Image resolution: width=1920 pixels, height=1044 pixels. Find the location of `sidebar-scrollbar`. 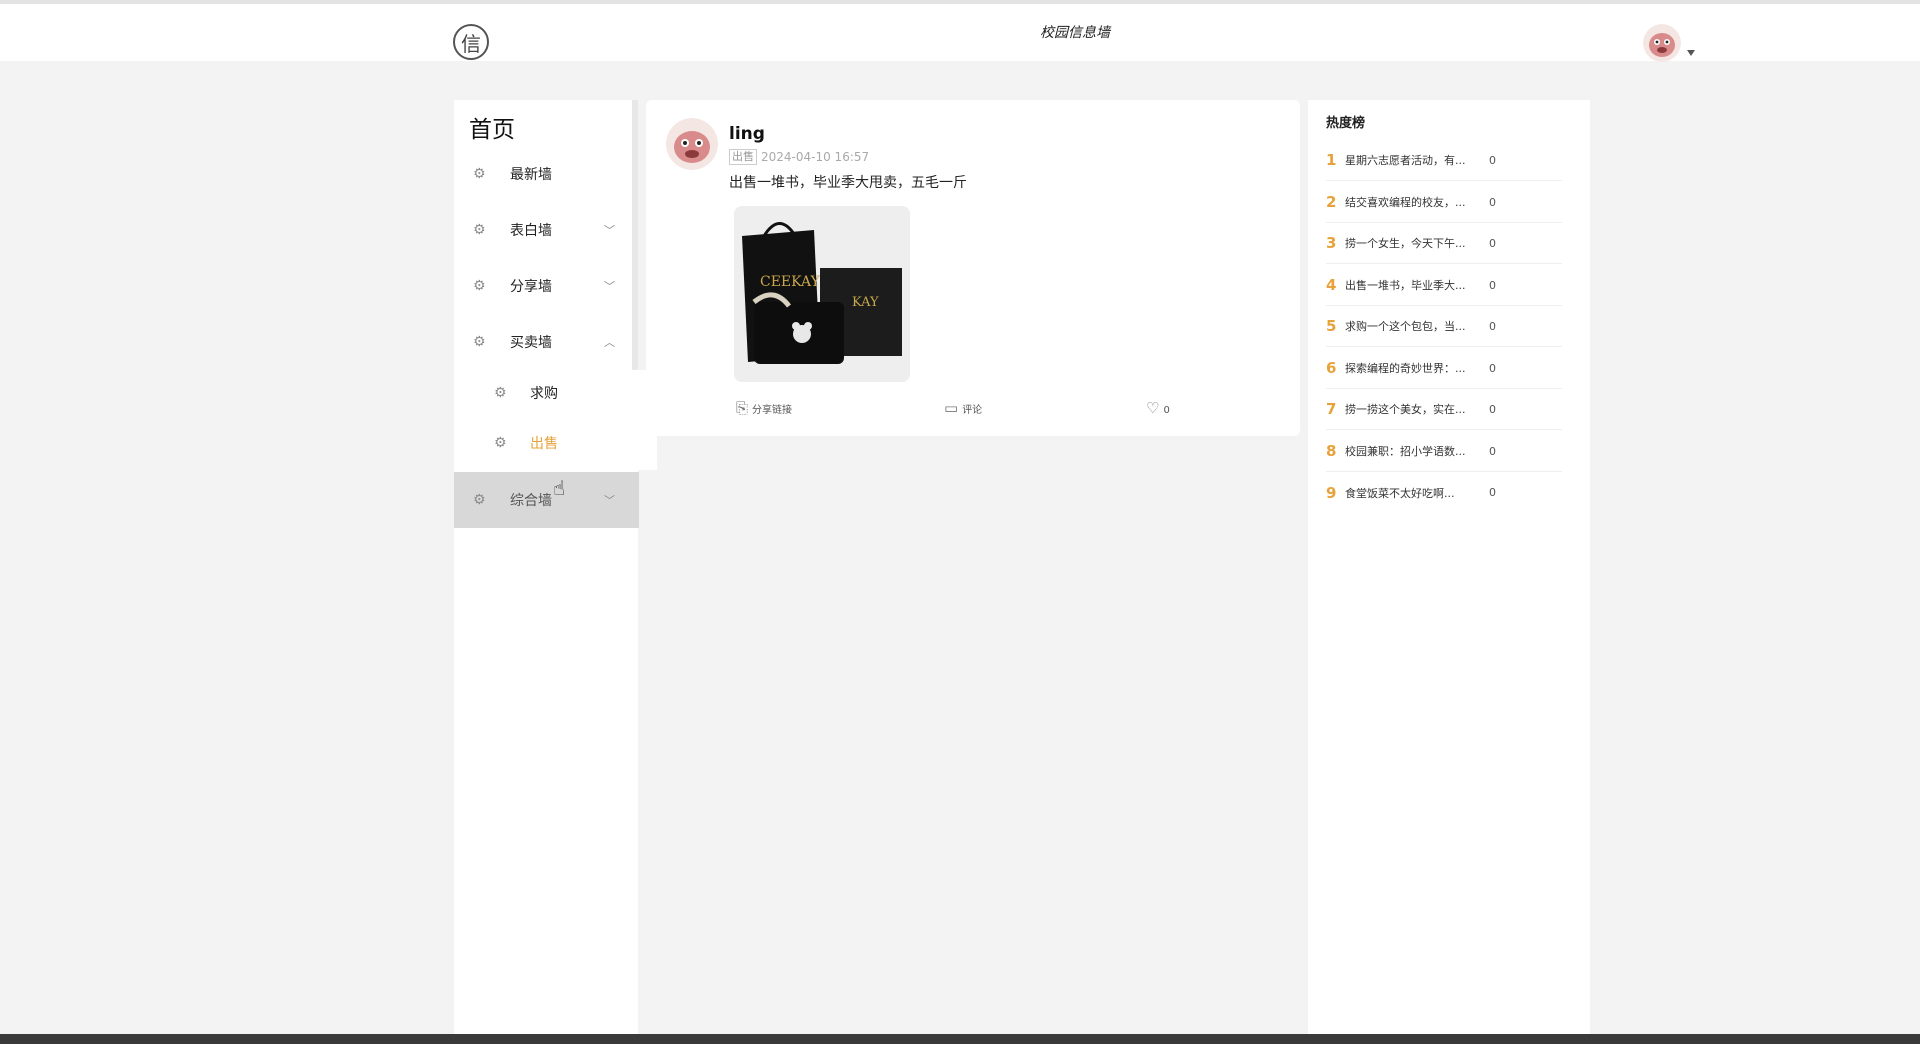

sidebar-scrollbar is located at coordinates (635, 235).